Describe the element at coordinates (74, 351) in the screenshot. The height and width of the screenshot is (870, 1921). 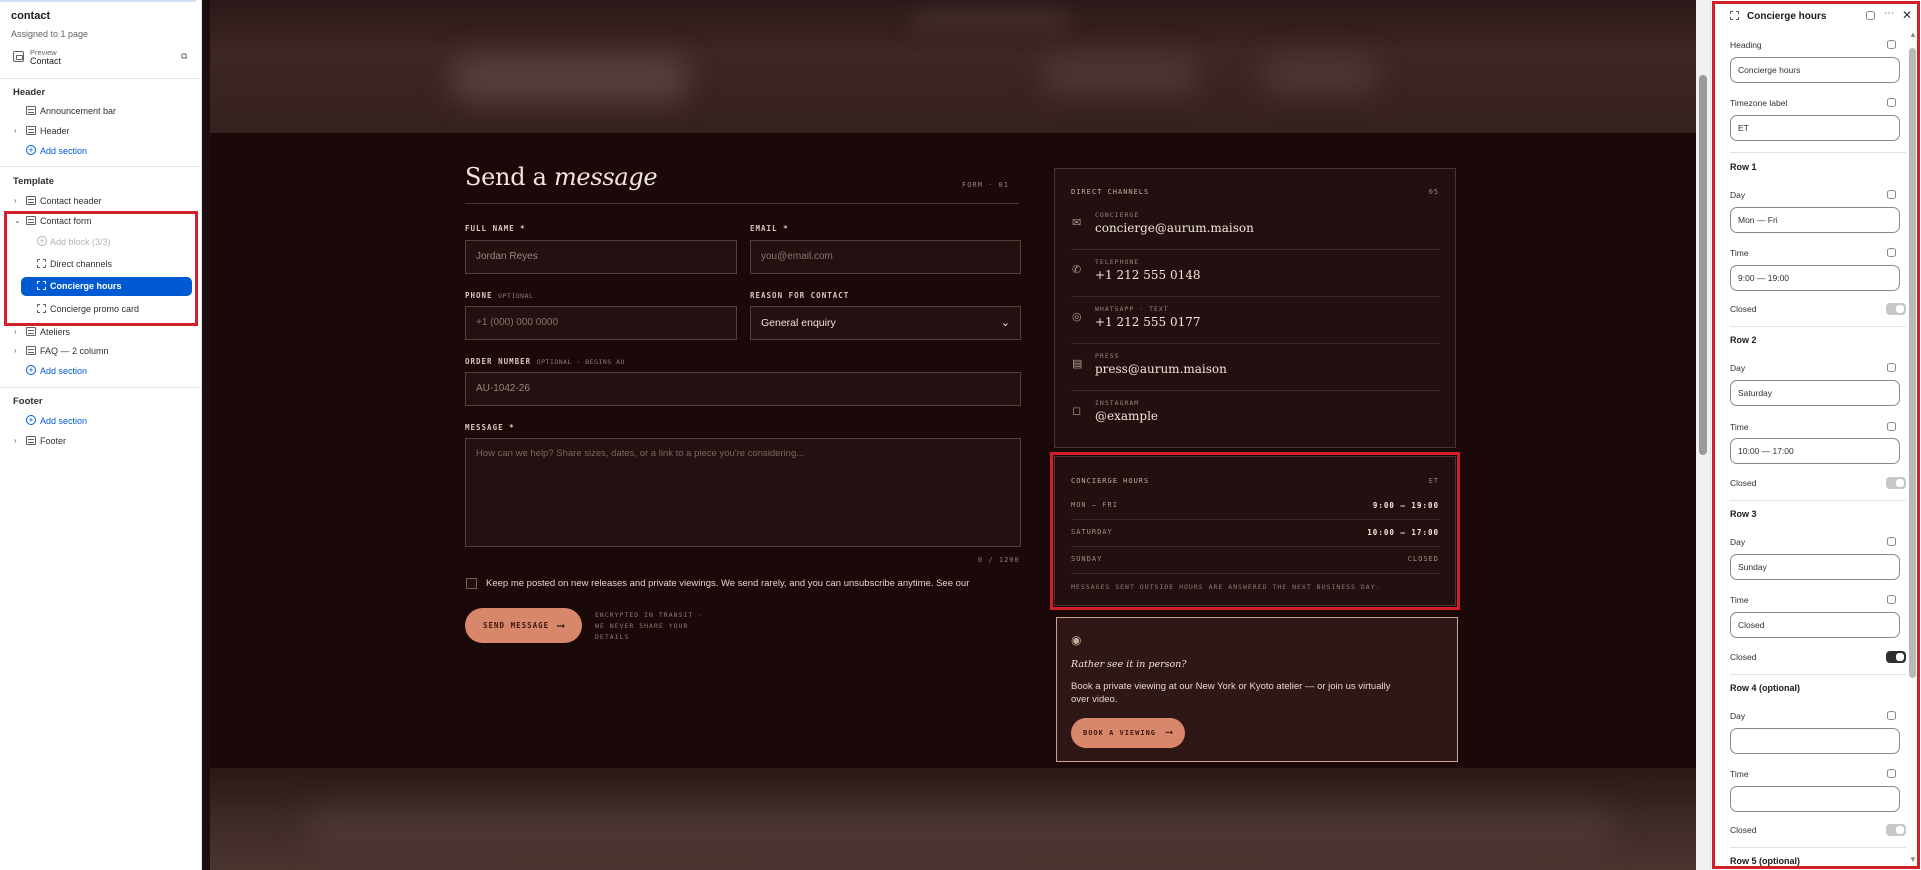
I see `sidebar-item-label: FAQ — 2 column` at that location.